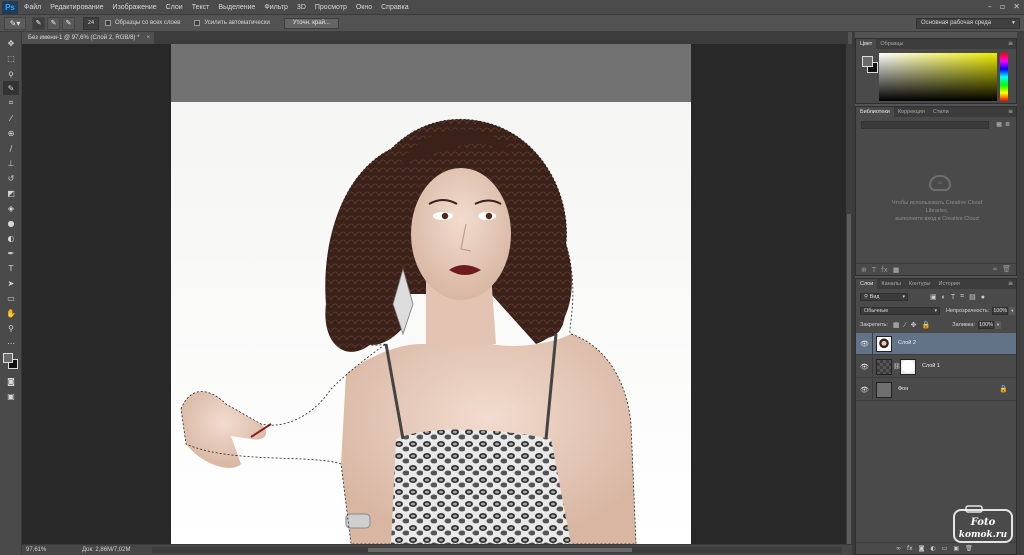 This screenshot has width=1024, height=555. Describe the element at coordinates (301, 7) in the screenshot. I see `menu-3d: 3D` at that location.